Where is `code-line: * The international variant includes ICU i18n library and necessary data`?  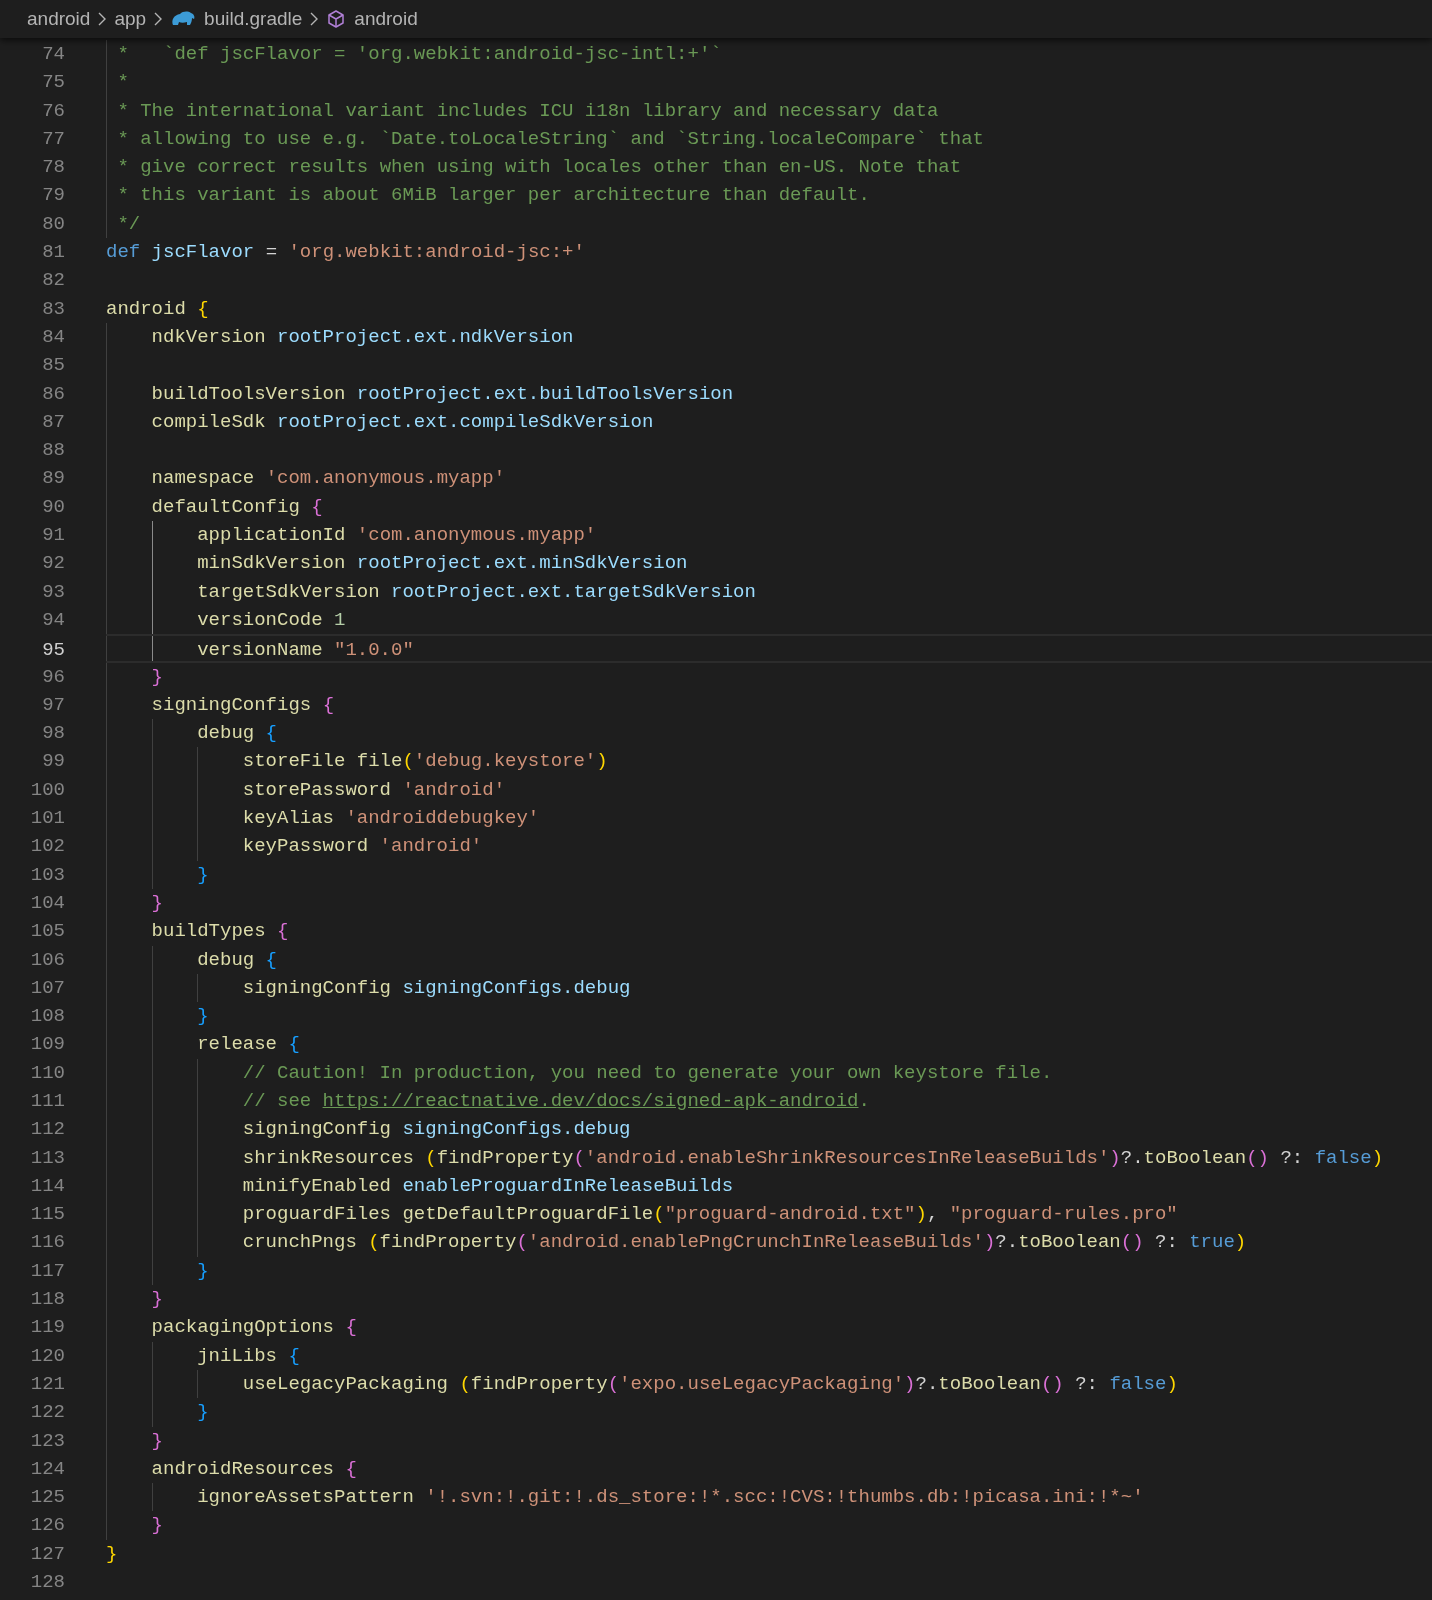
code-line: * The international variant includes ICU i18n library and necessary data is located at coordinates (528, 111).